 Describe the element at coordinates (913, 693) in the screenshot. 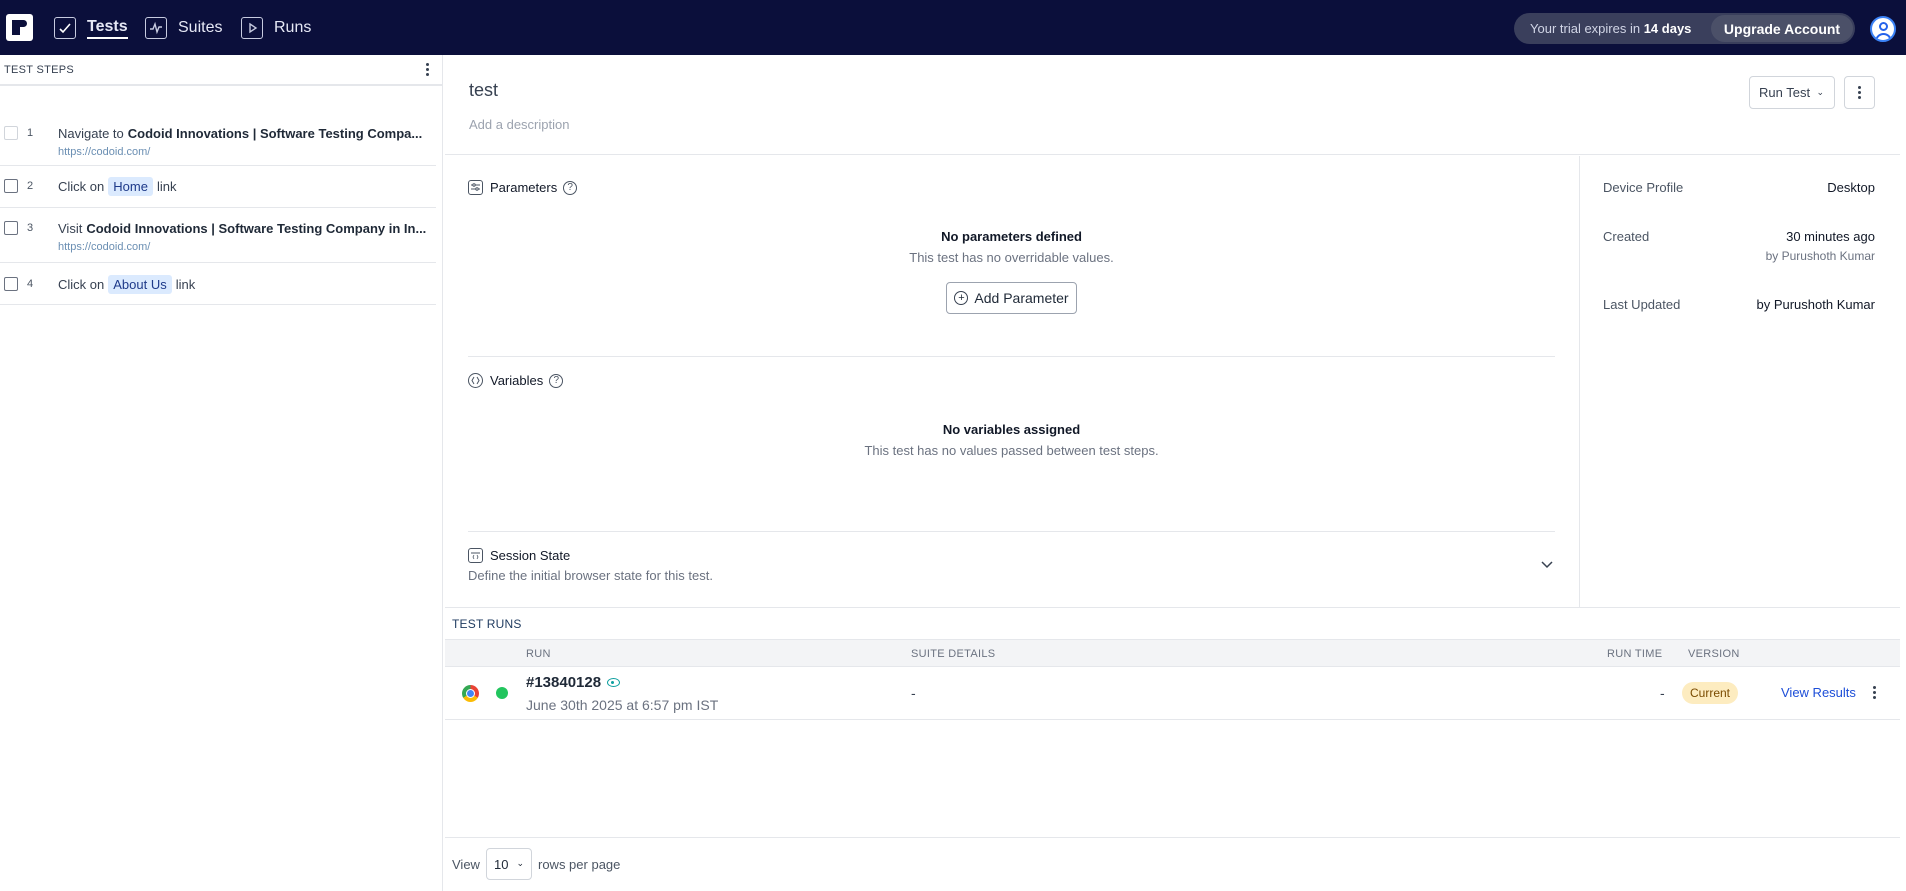

I see `suite-details-value: -` at that location.